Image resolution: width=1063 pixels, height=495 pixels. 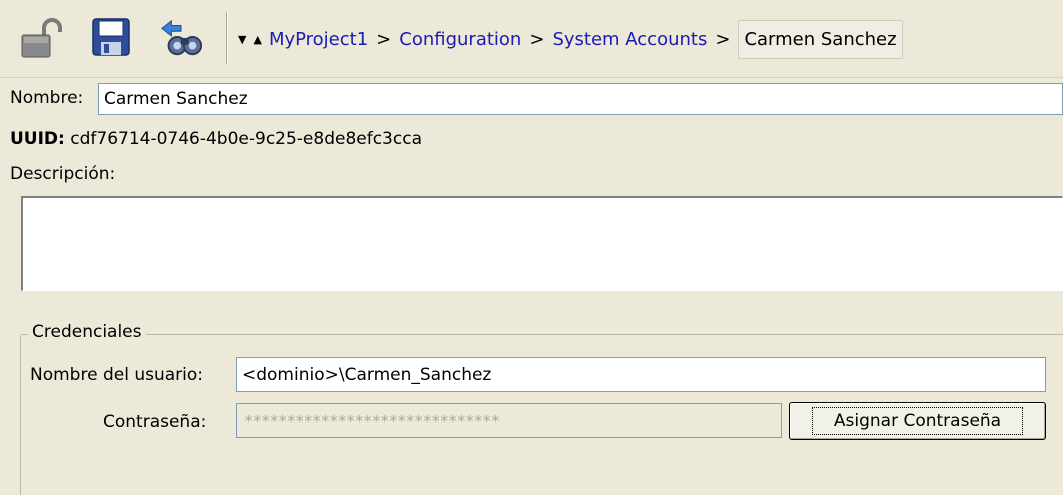 What do you see at coordinates (181, 37) in the screenshot?
I see `find-references-icon` at bounding box center [181, 37].